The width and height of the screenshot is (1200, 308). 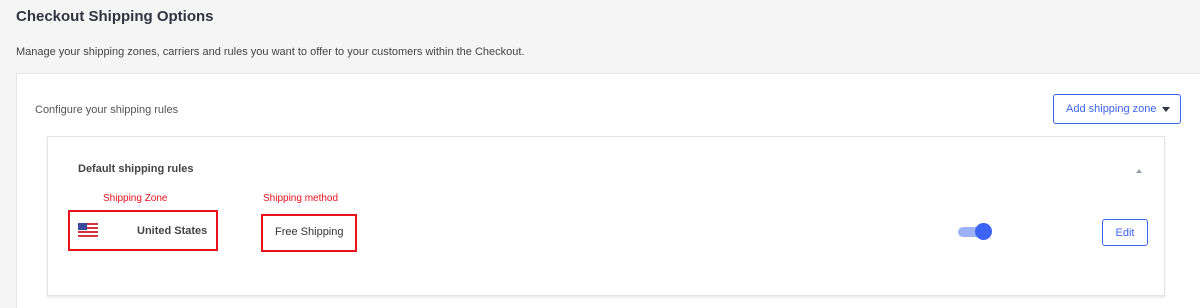 I want to click on shipping-rule-toggle, so click(x=975, y=232).